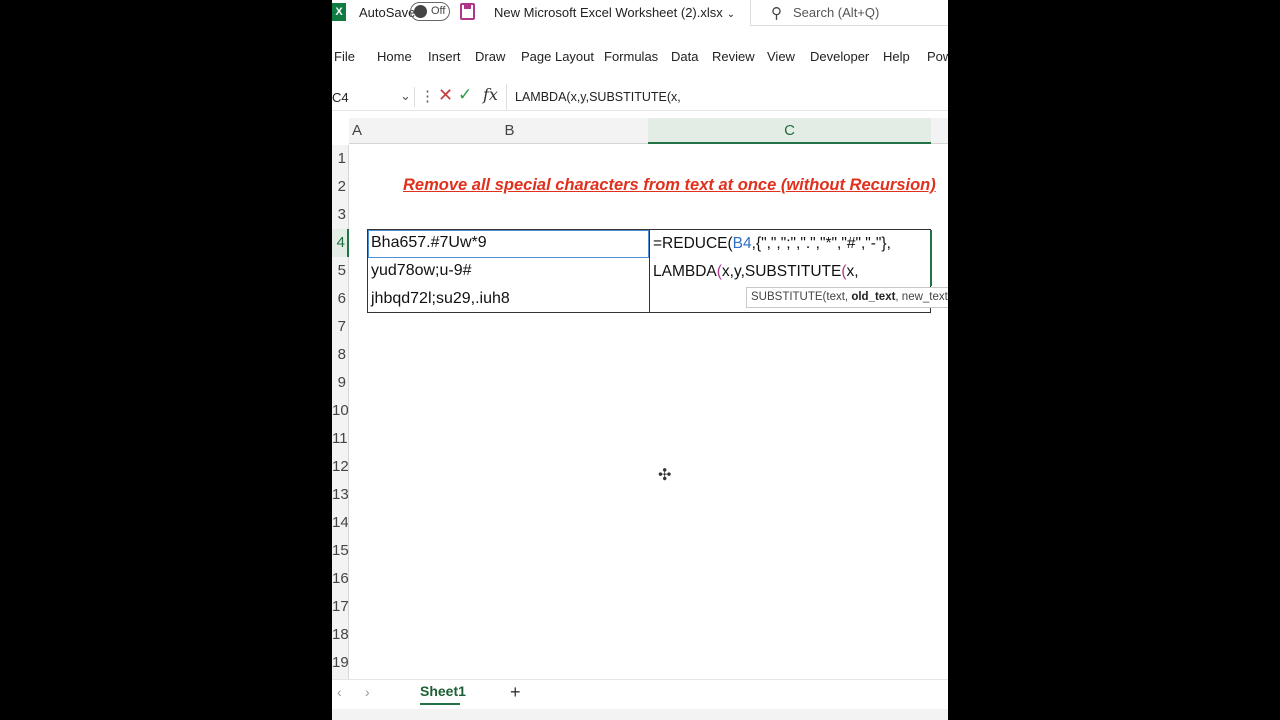  I want to click on search-icon: ⚲, so click(776, 13).